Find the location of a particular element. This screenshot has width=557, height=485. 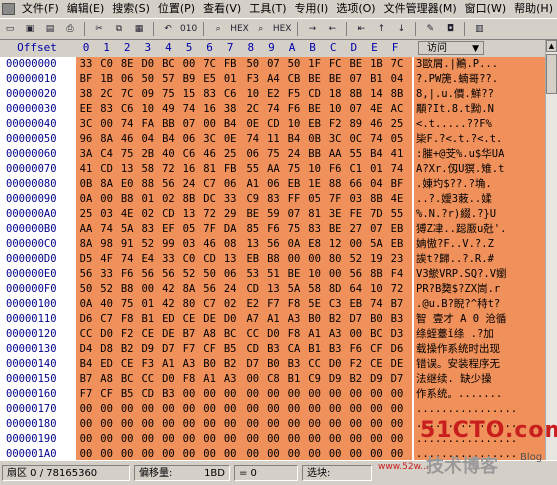

hex-byte: 75 is located at coordinates (294, 169).